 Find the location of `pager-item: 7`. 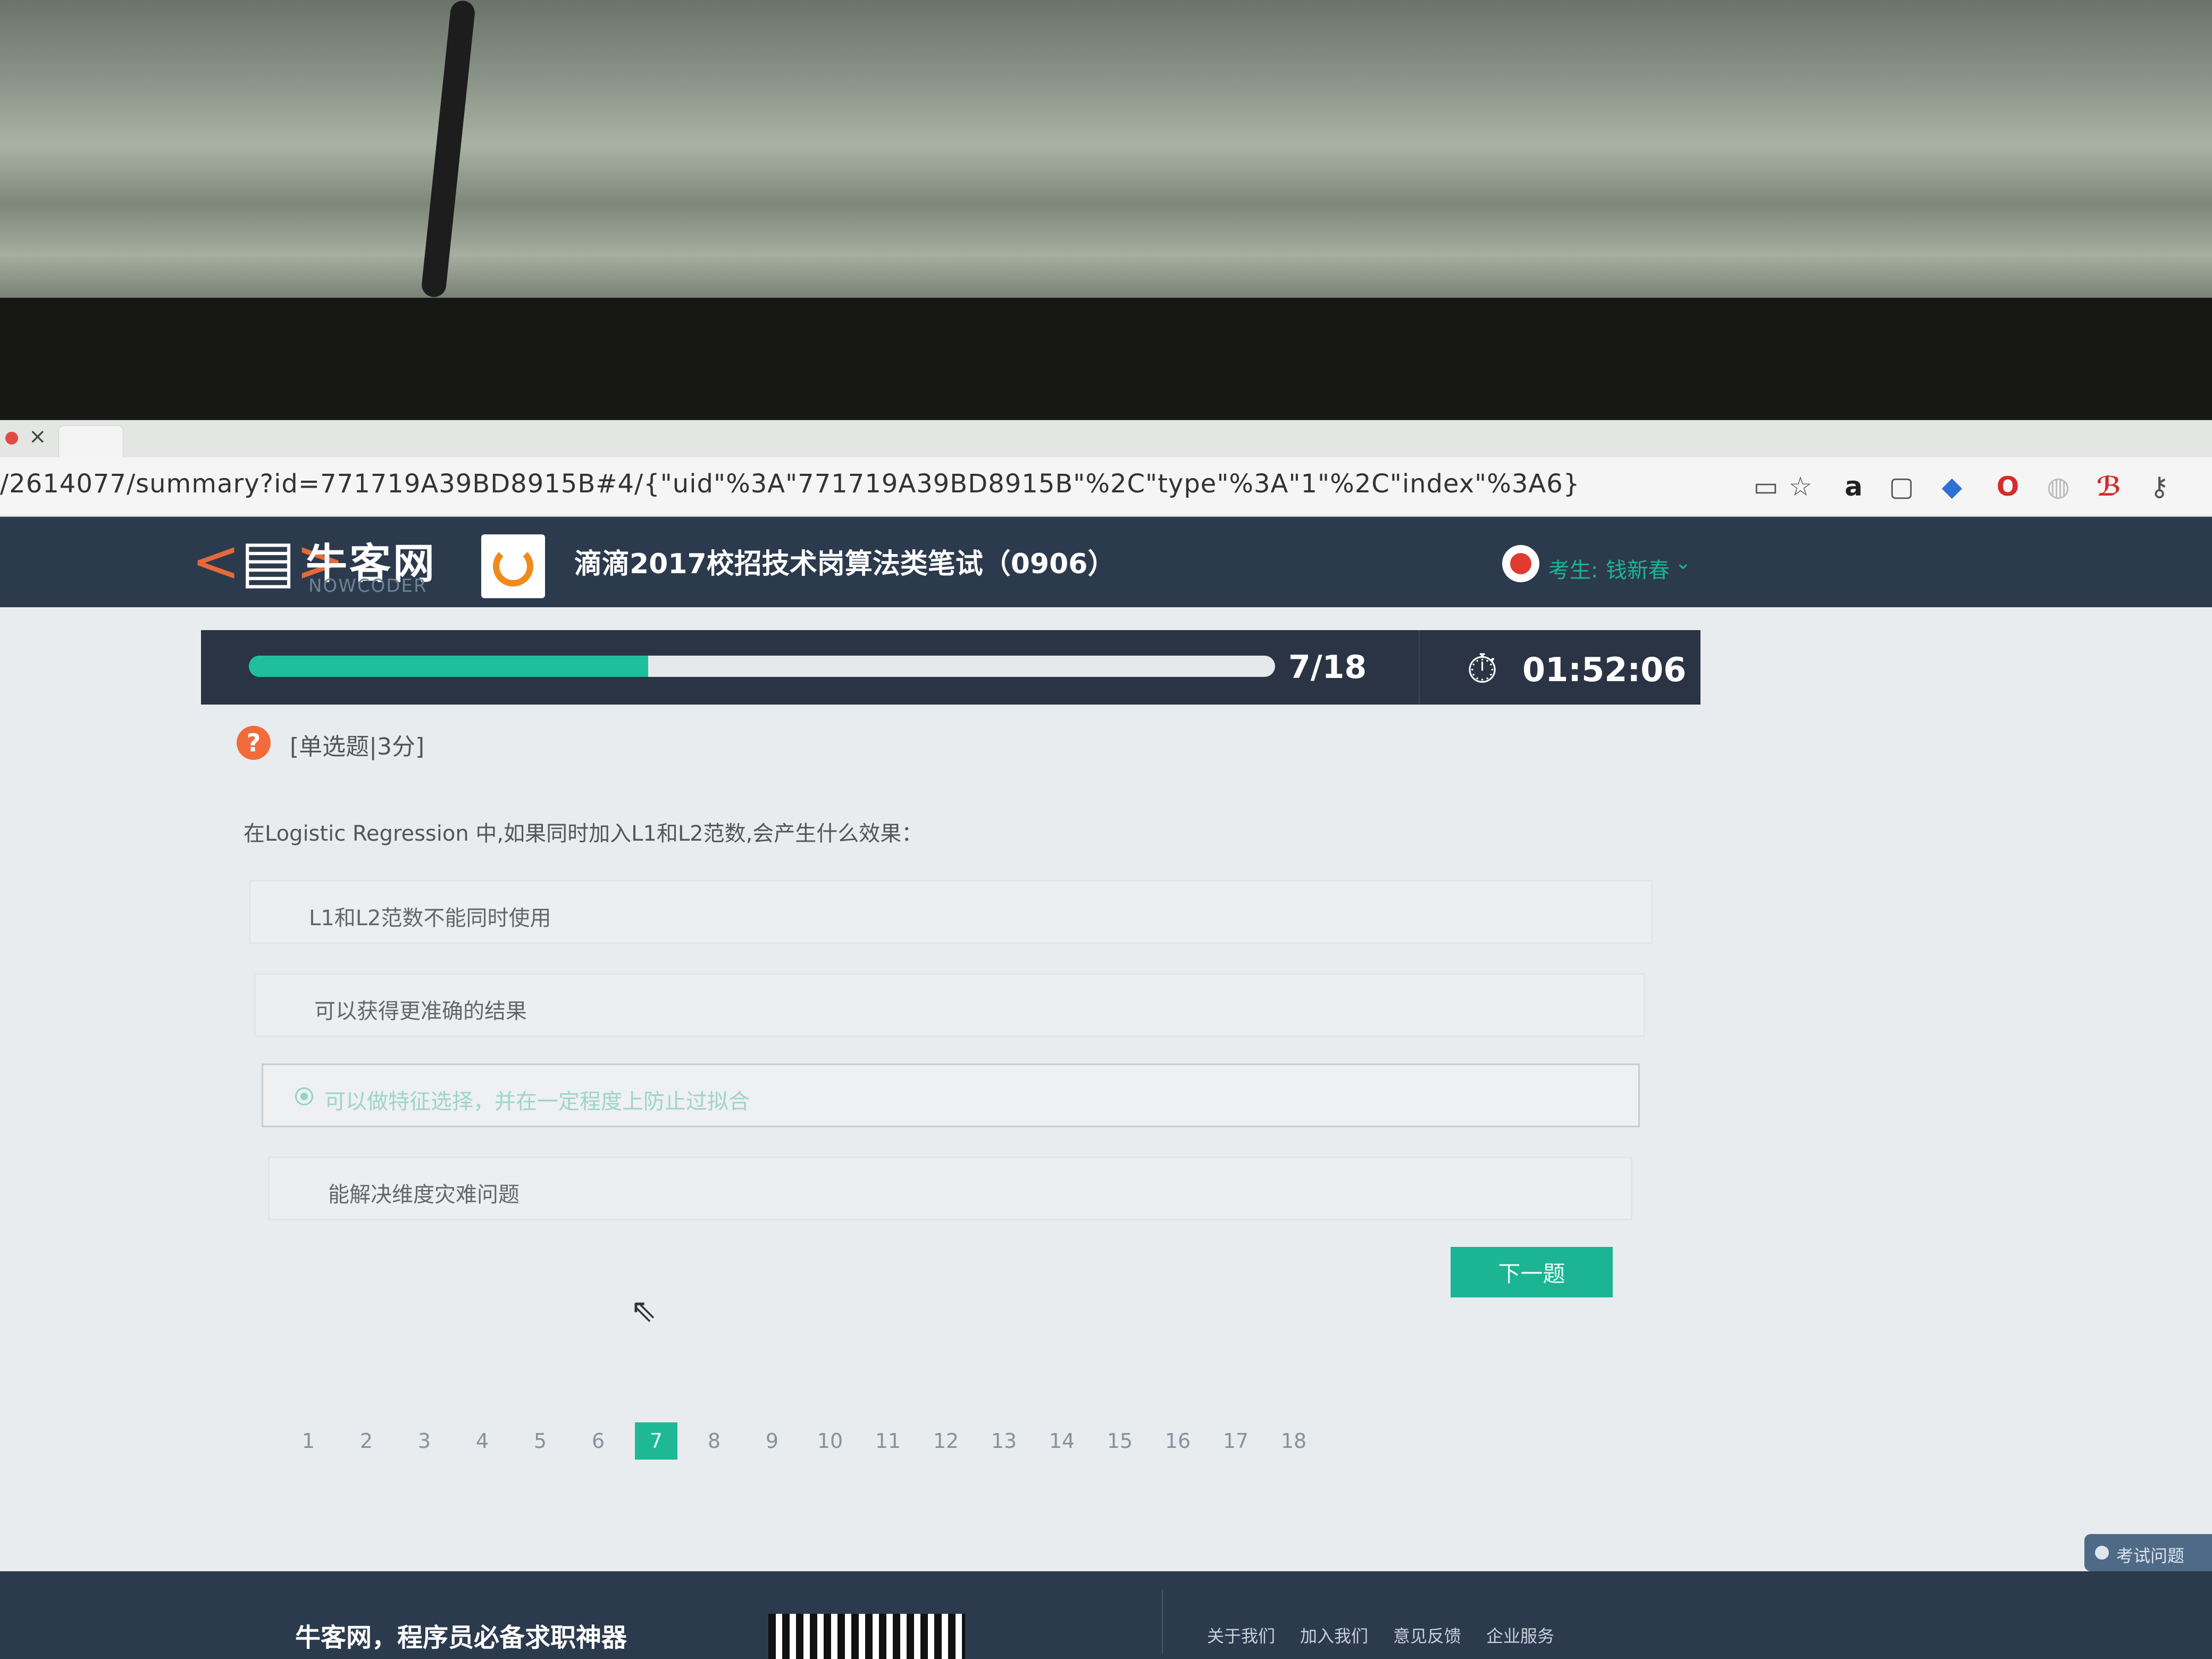

pager-item: 7 is located at coordinates (656, 1441).